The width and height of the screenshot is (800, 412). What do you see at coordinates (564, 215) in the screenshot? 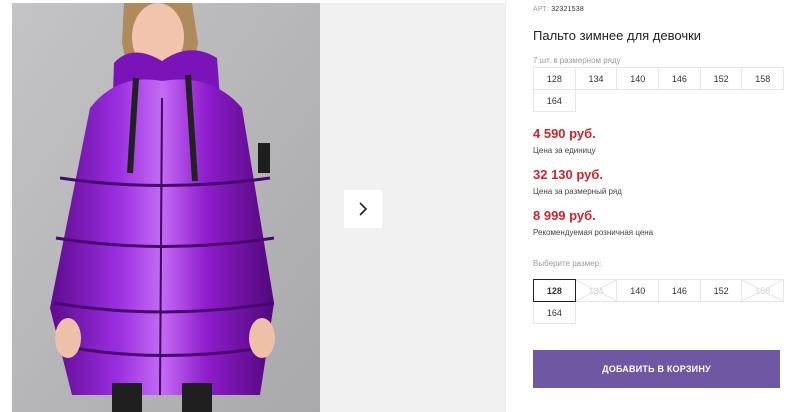
I see `retail-price: 8 999 руб.` at bounding box center [564, 215].